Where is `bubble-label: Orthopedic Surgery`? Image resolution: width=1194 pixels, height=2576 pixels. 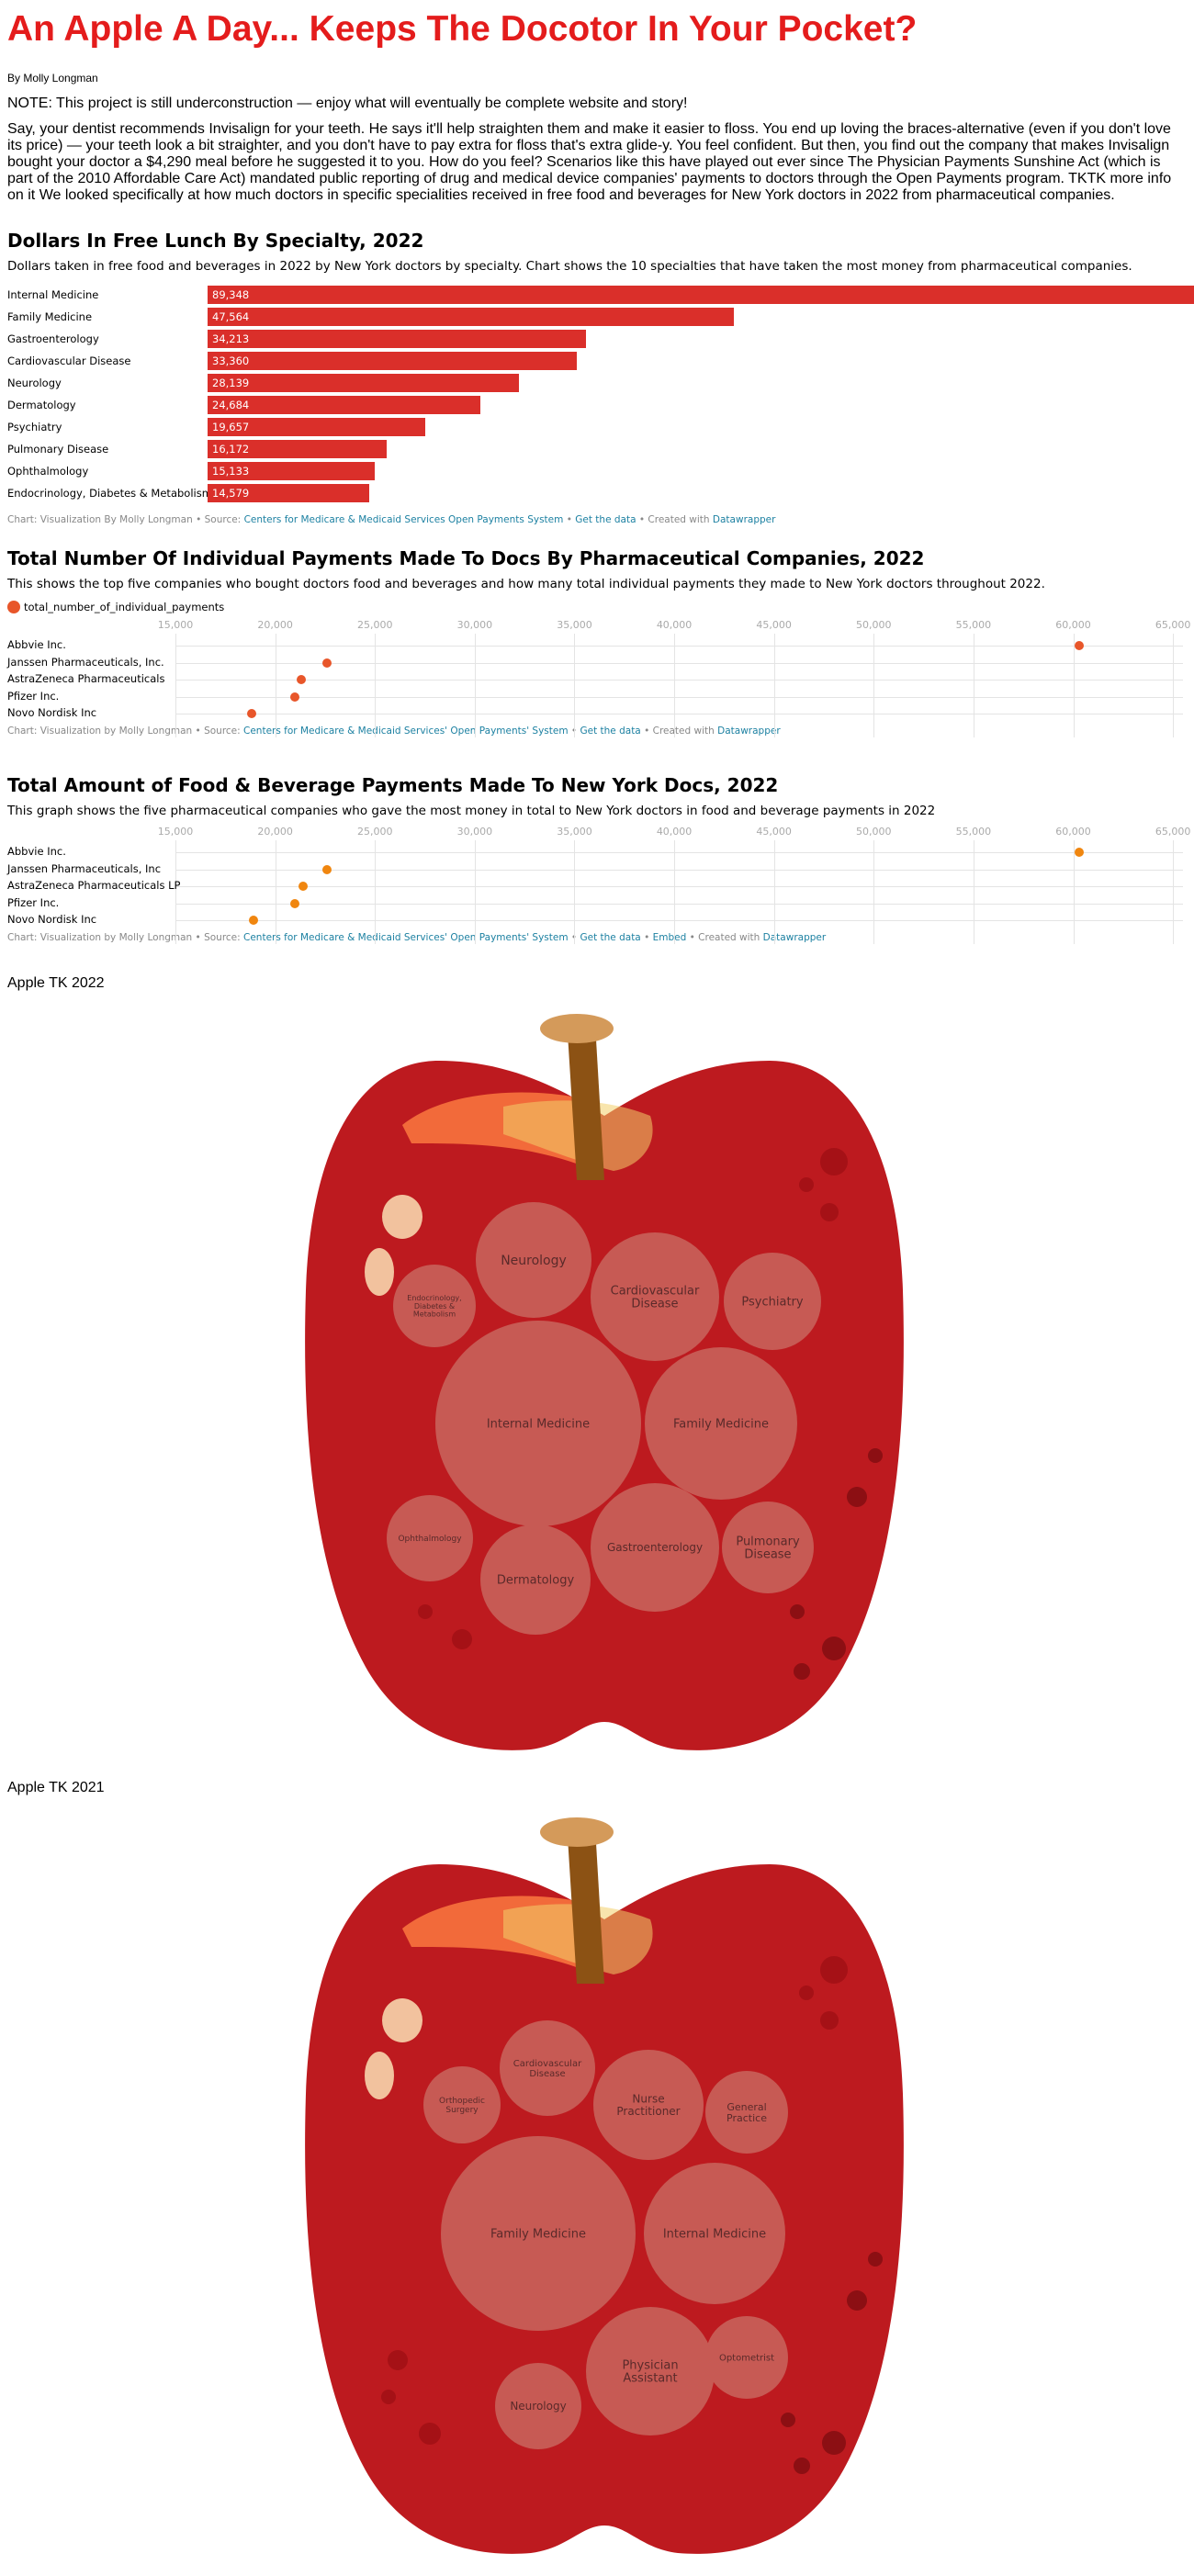
bubble-label: Orthopedic Surgery is located at coordinates (462, 2106).